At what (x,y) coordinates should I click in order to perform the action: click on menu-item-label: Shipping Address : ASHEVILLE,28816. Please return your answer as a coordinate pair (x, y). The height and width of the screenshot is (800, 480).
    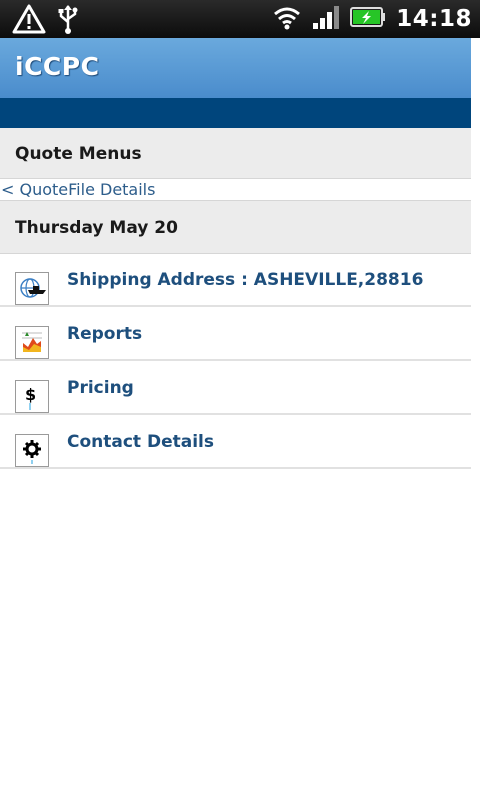
    Looking at the image, I should click on (245, 280).